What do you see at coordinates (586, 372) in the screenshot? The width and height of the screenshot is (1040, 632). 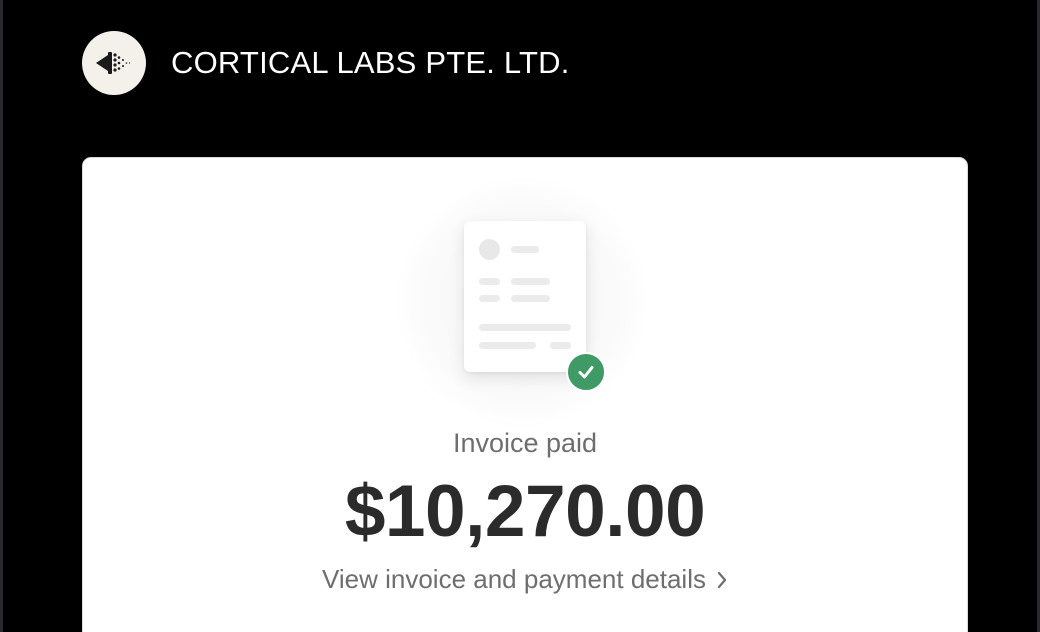 I see `check-circle-icon` at bounding box center [586, 372].